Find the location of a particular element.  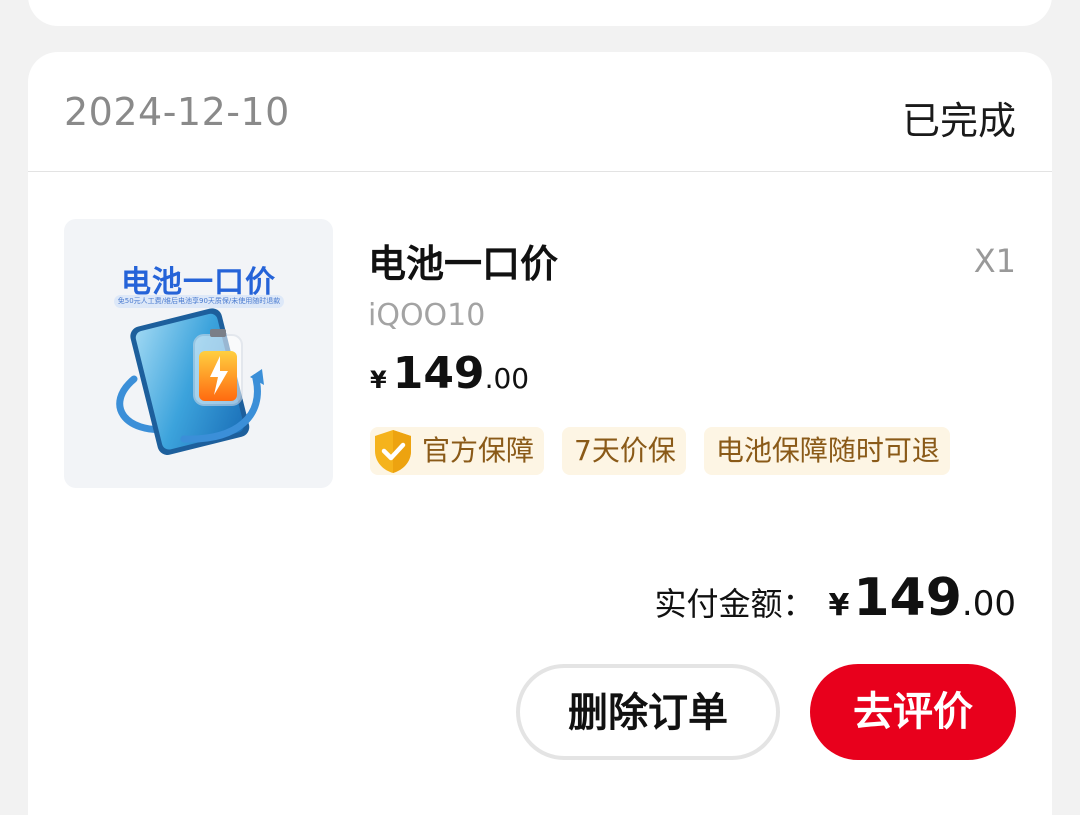

product-image: 电池一口价 免50元人工费/维后电池享90天质保/未使用随时退款 is located at coordinates (198, 353).